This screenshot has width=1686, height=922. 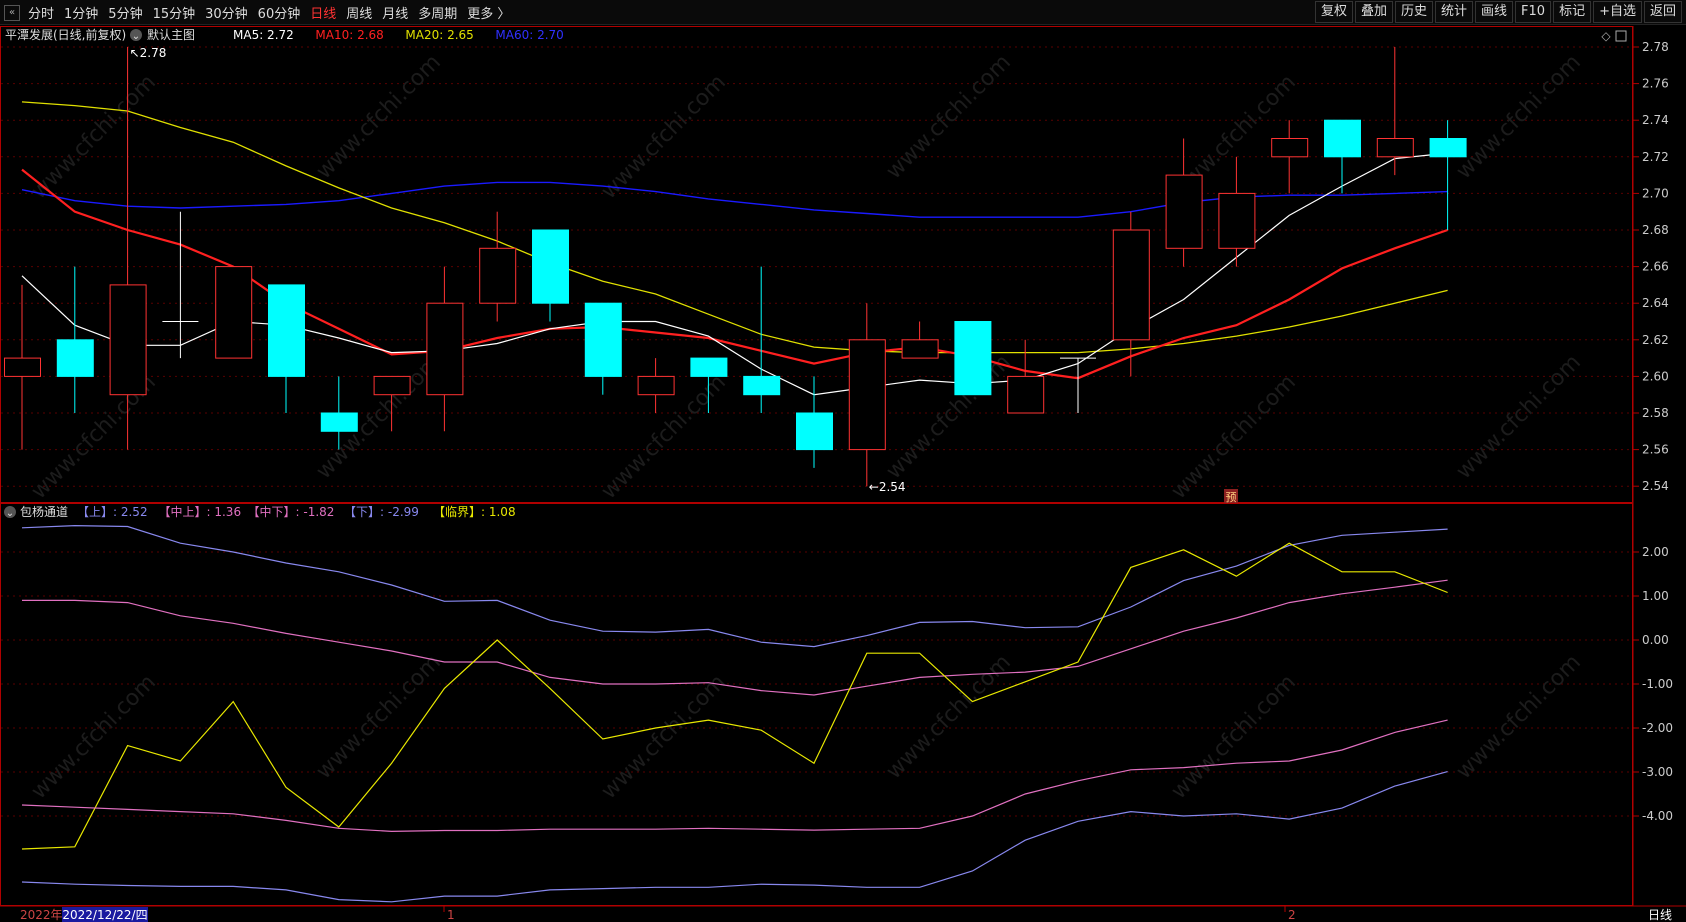 I want to click on panel-window-icon, so click(x=1621, y=36).